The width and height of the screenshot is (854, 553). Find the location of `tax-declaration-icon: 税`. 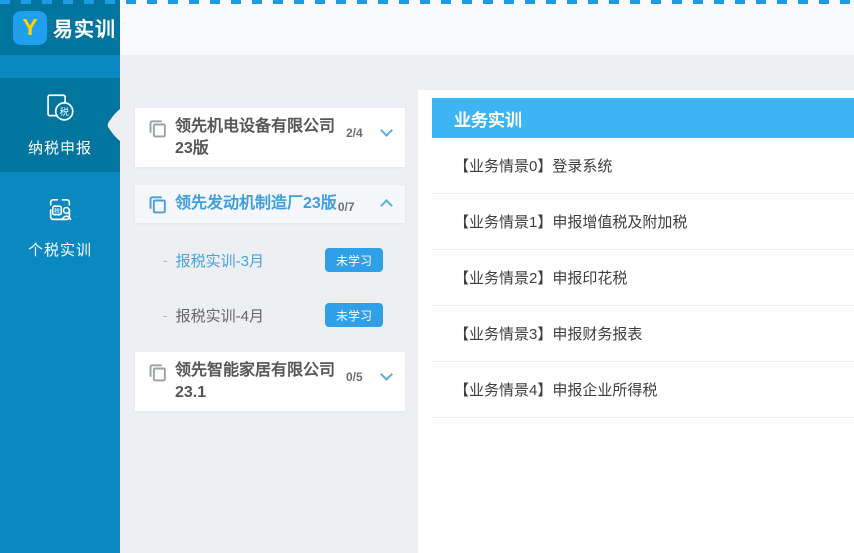

tax-declaration-icon: 税 is located at coordinates (60, 110).